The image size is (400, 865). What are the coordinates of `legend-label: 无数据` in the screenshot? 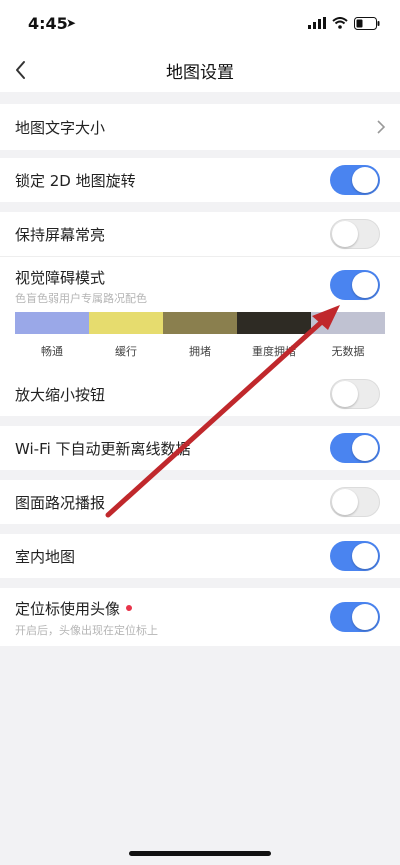 It's located at (348, 351).